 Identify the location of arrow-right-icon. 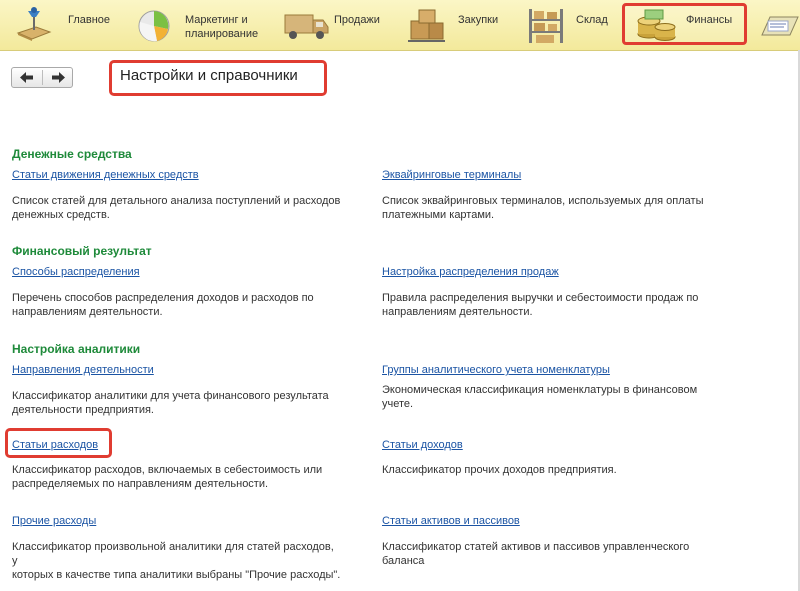
(58, 77).